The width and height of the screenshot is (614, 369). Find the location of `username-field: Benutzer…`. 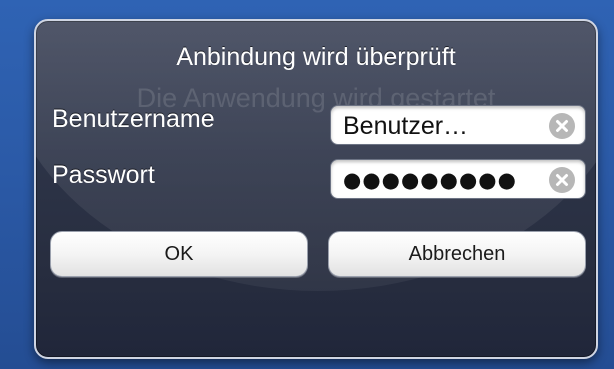

username-field: Benutzer… is located at coordinates (458, 125).